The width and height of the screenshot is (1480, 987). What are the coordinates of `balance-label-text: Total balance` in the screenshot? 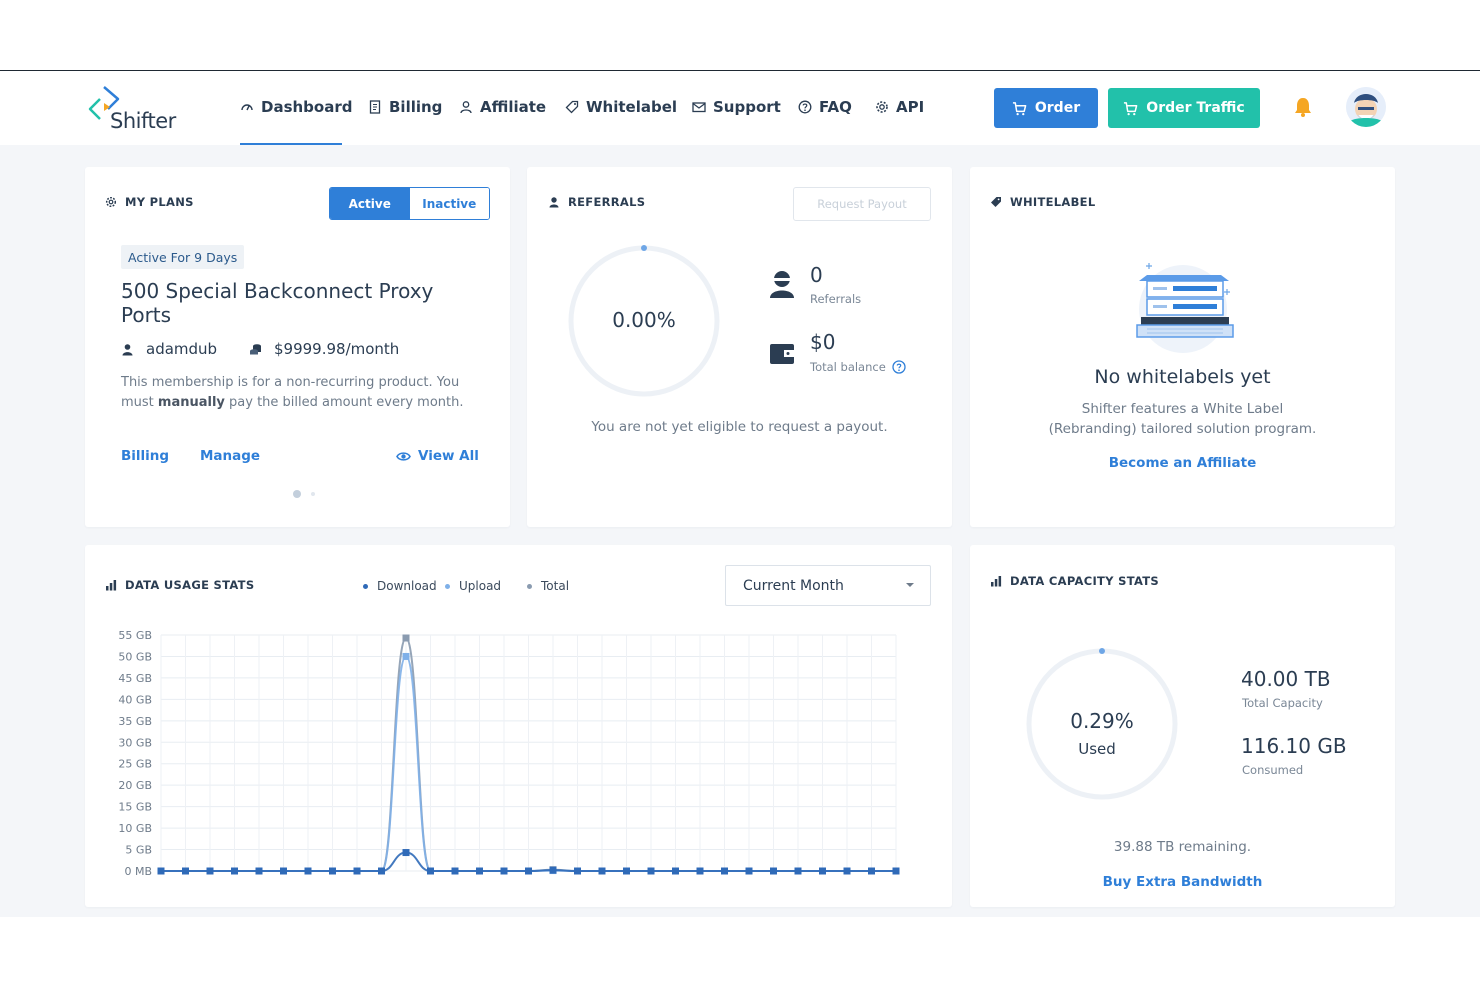 It's located at (848, 367).